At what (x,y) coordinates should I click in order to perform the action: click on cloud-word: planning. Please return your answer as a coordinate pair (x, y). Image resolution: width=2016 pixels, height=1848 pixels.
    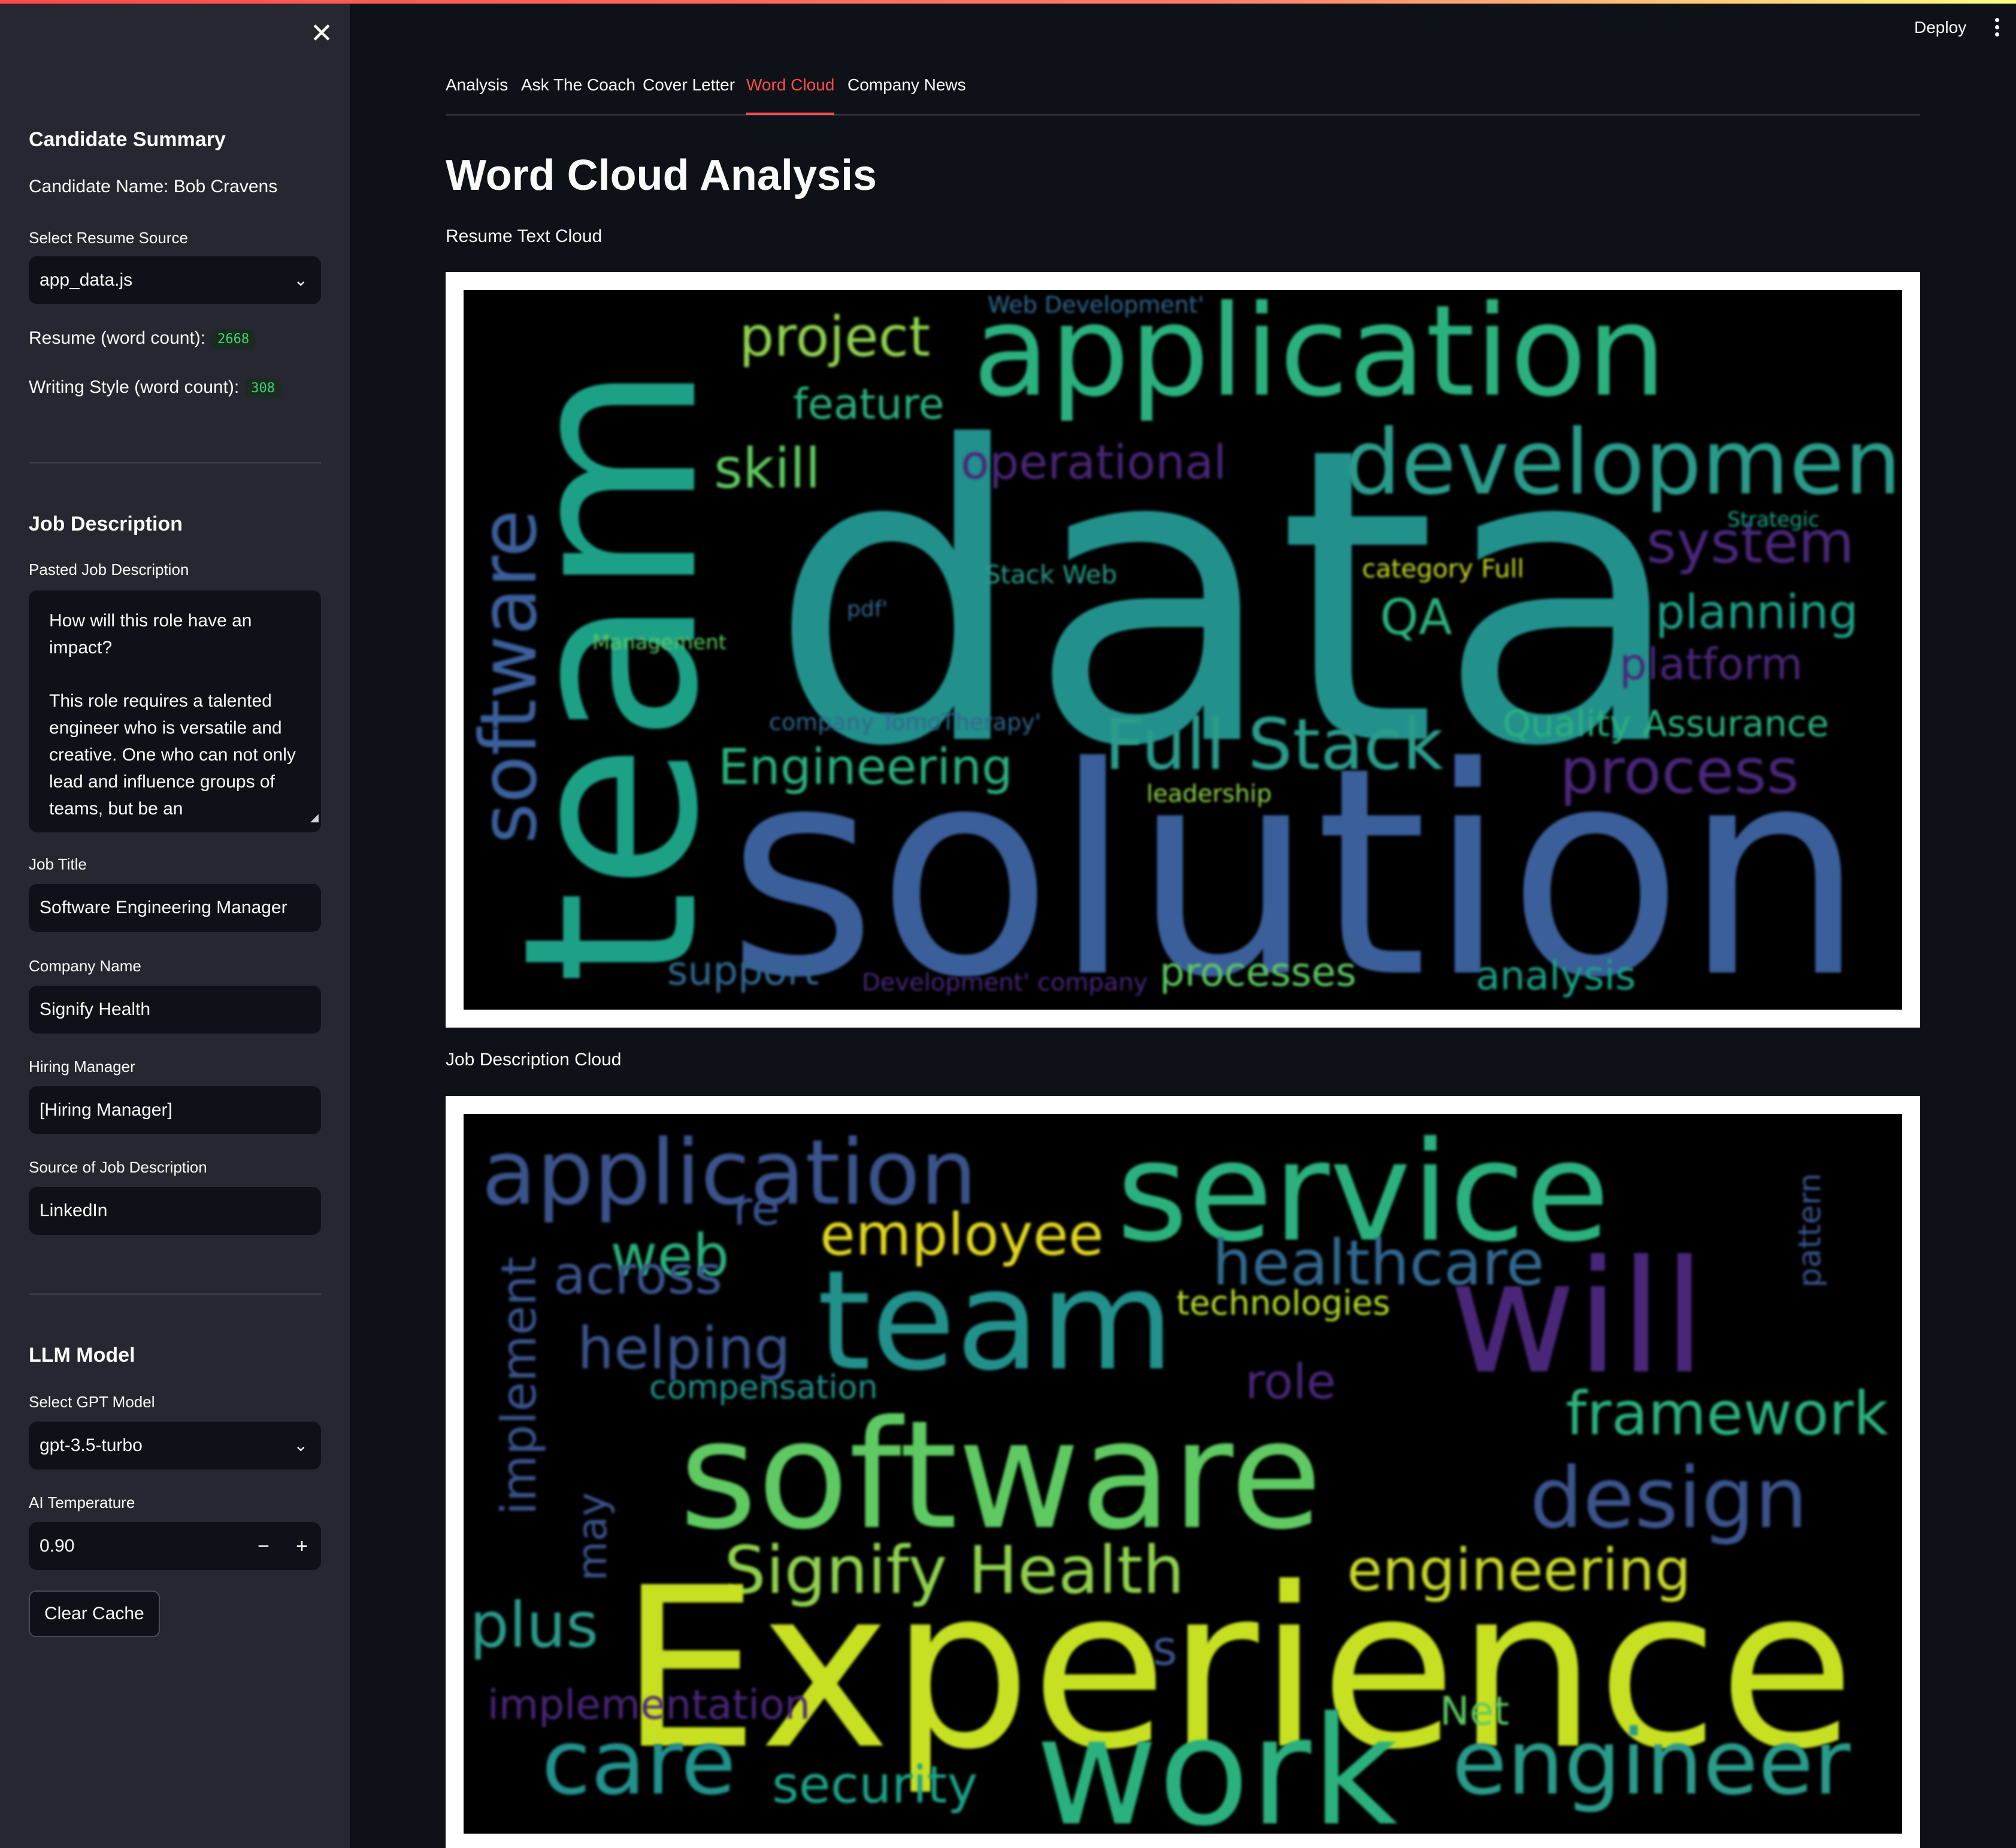
    Looking at the image, I should click on (1756, 613).